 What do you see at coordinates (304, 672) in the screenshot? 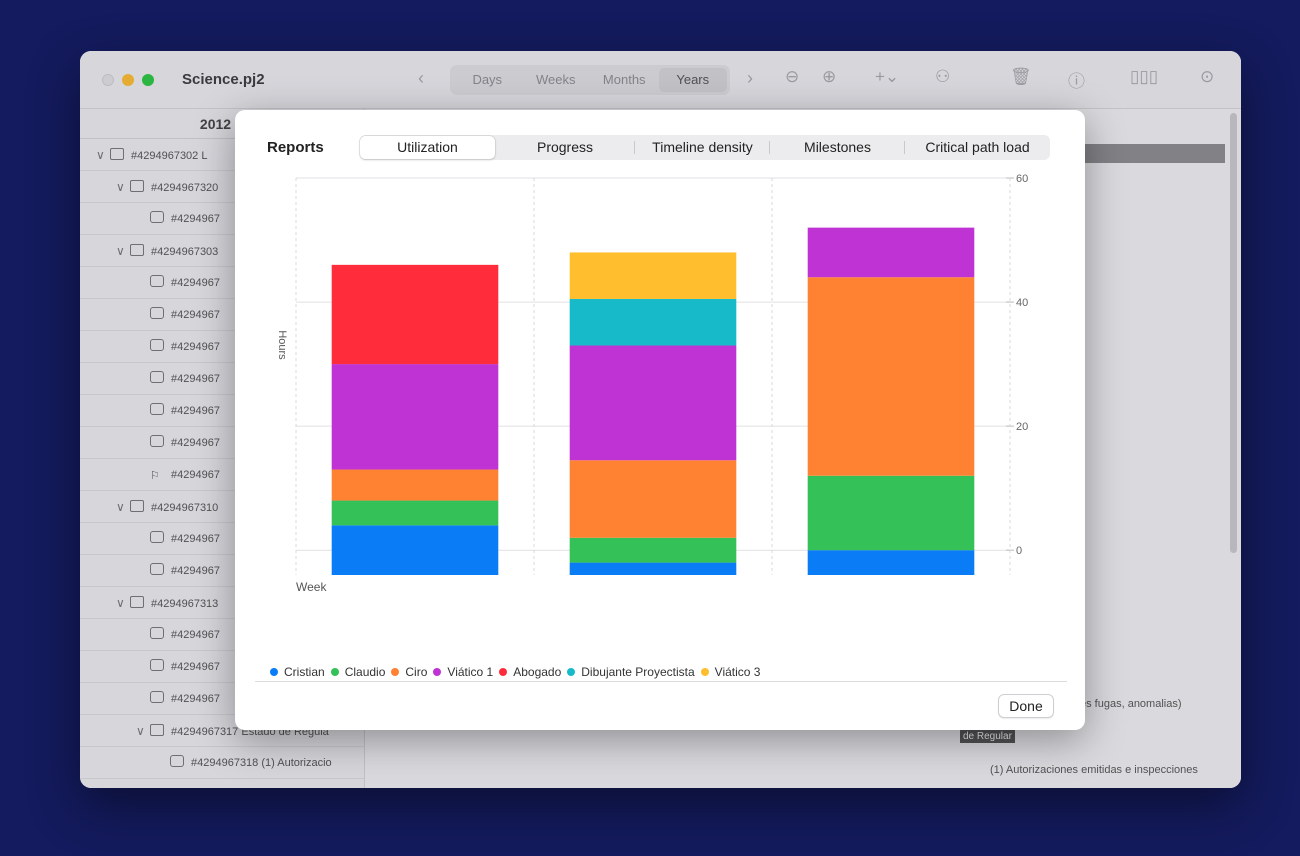
I see `legend-label: Cristian` at bounding box center [304, 672].